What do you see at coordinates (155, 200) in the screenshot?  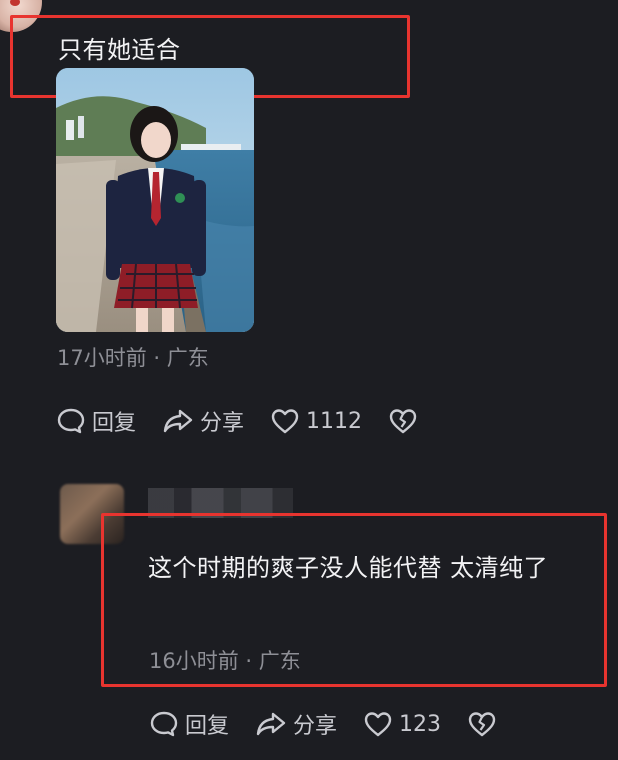 I see `comment-photo` at bounding box center [155, 200].